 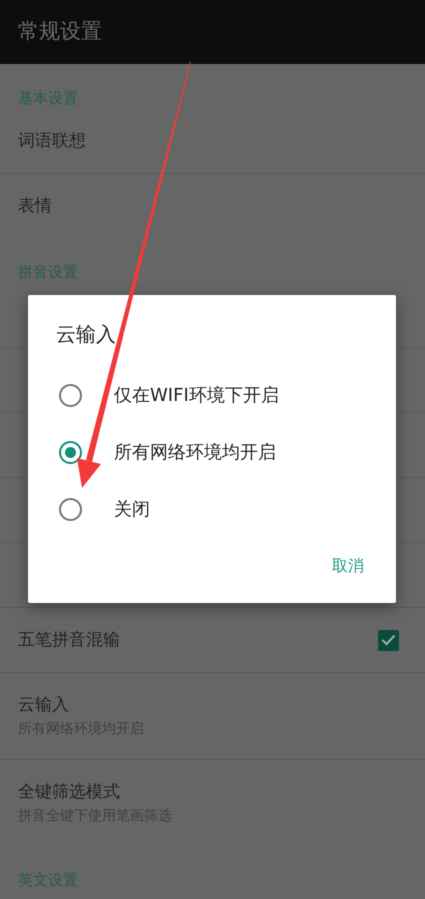 I want to click on setting-label: 全键筛选模式, so click(x=69, y=791).